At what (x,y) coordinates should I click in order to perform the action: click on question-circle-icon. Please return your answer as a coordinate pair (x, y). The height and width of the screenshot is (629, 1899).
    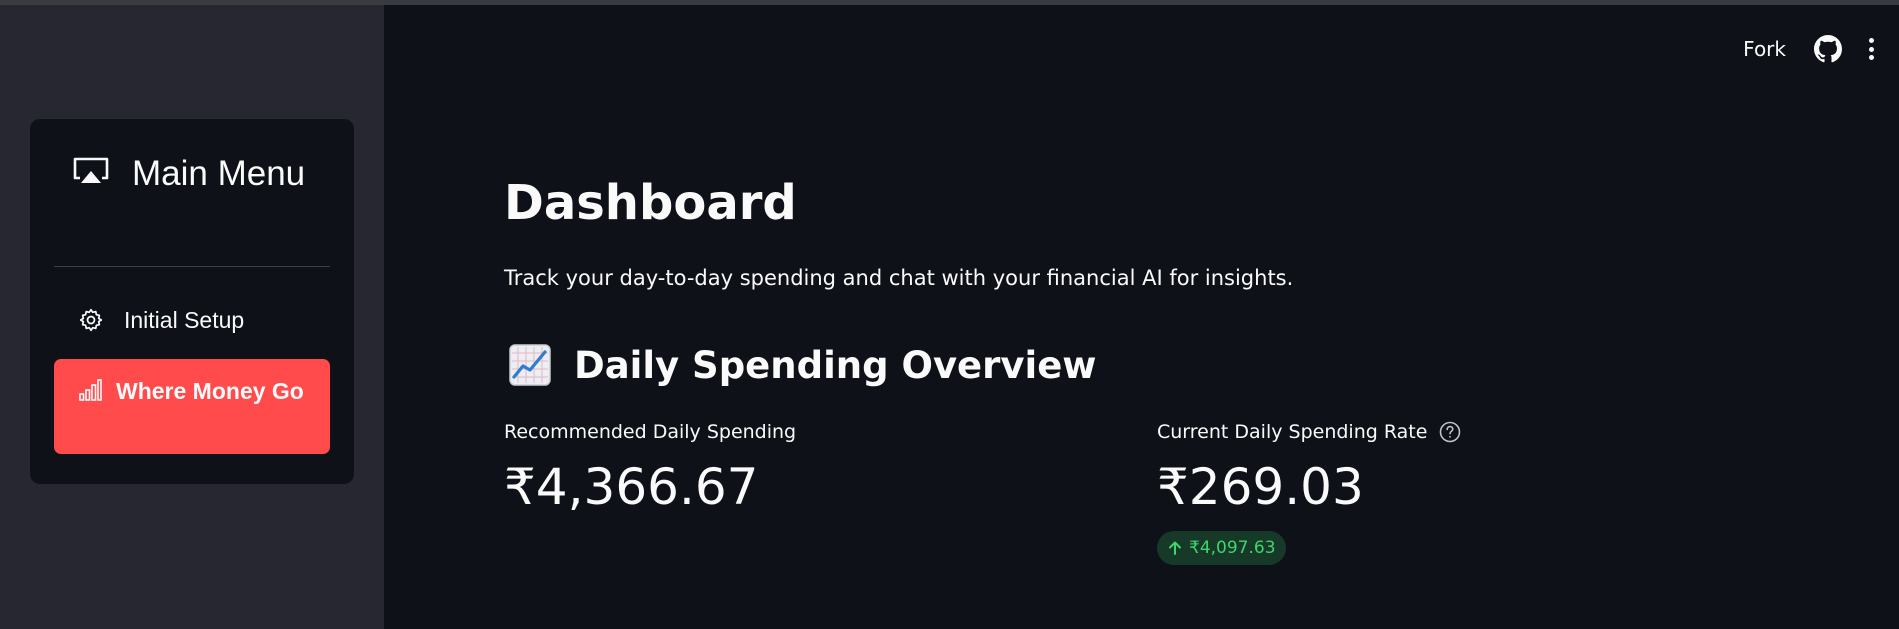
    Looking at the image, I should click on (1450, 432).